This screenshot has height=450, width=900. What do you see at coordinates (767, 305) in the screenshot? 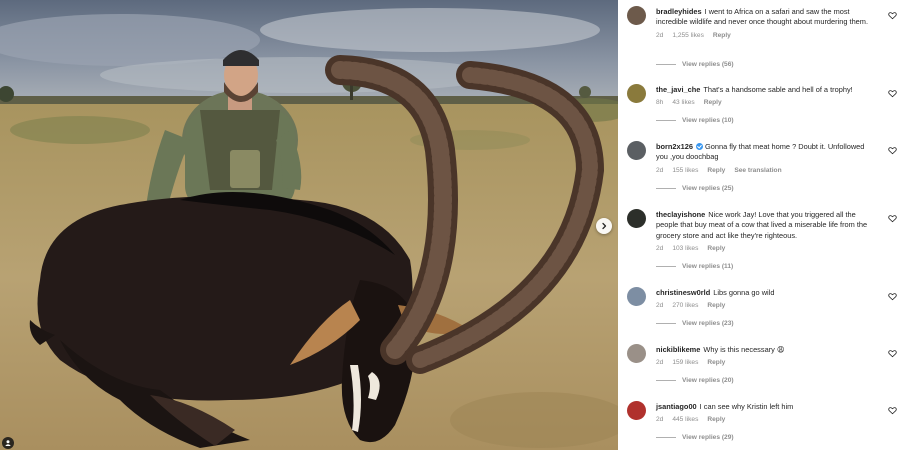
I see `comment-meta: 2d 270 likes Reply` at bounding box center [767, 305].